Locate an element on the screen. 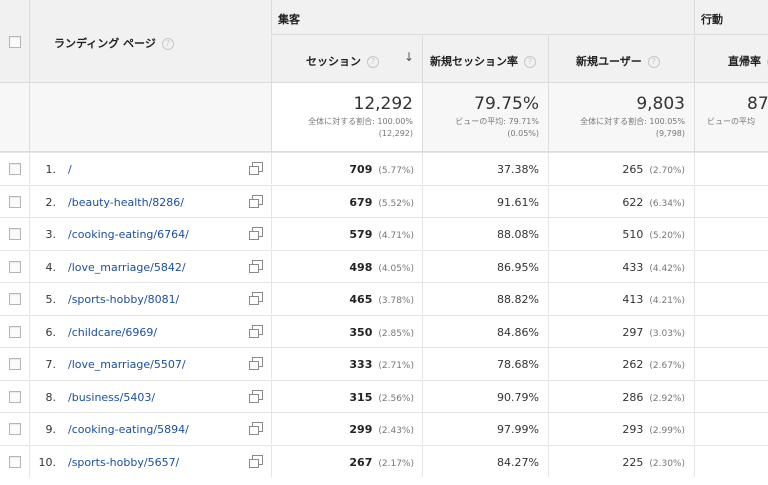  landing-page-link: /cooking-eating/6764/ is located at coordinates (128, 234).